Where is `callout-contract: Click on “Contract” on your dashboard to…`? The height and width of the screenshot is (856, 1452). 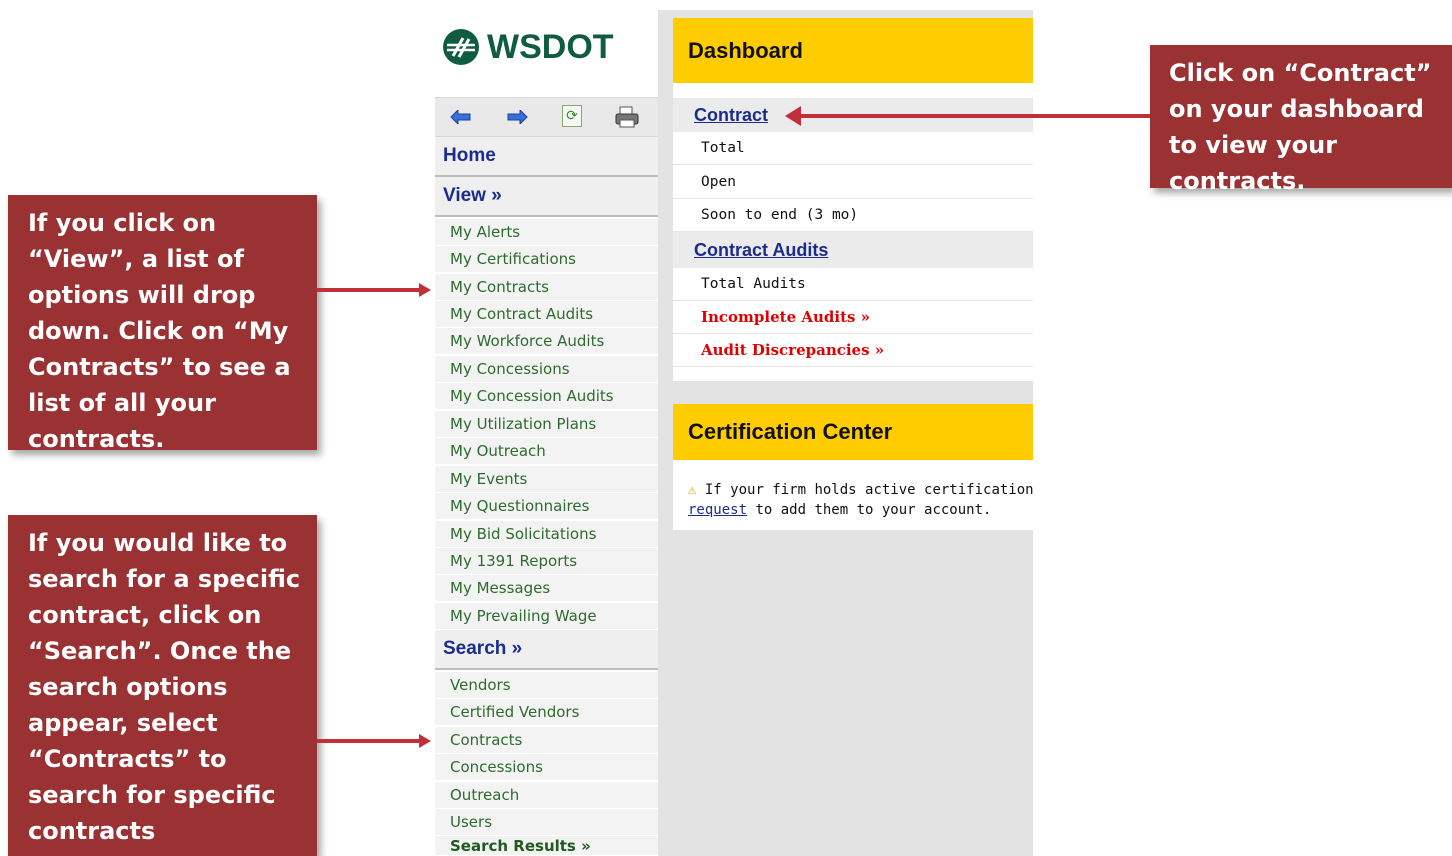
callout-contract: Click on “Contract” on your dashboard to… is located at coordinates (1301, 120).